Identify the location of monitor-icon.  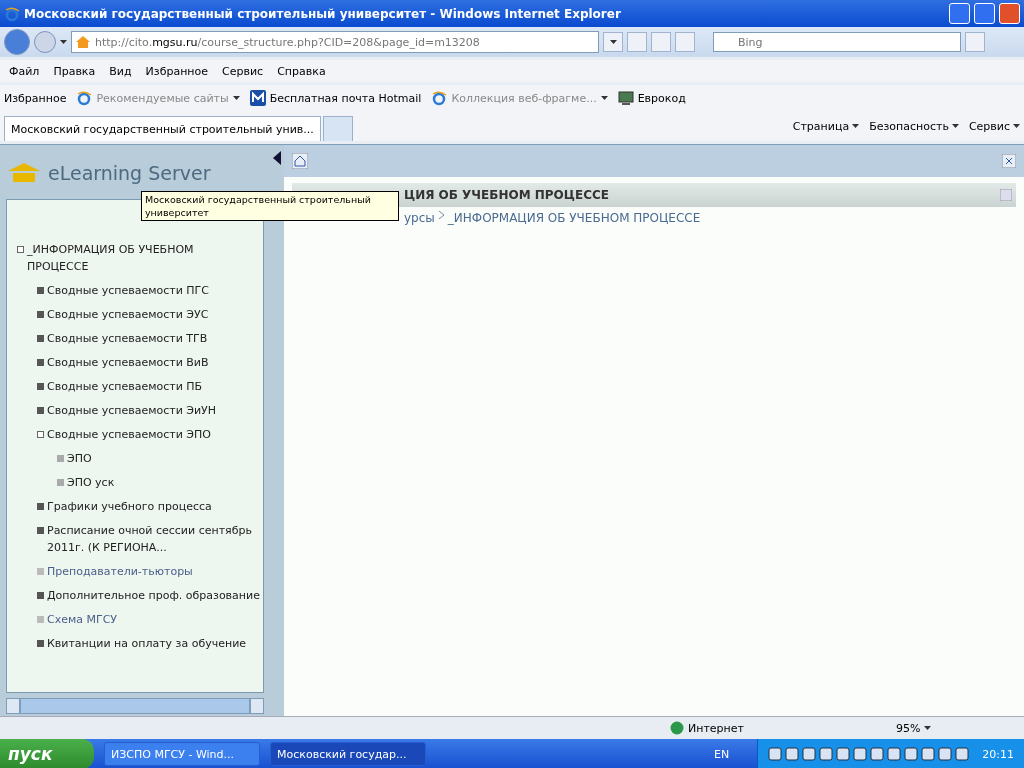
(625, 98).